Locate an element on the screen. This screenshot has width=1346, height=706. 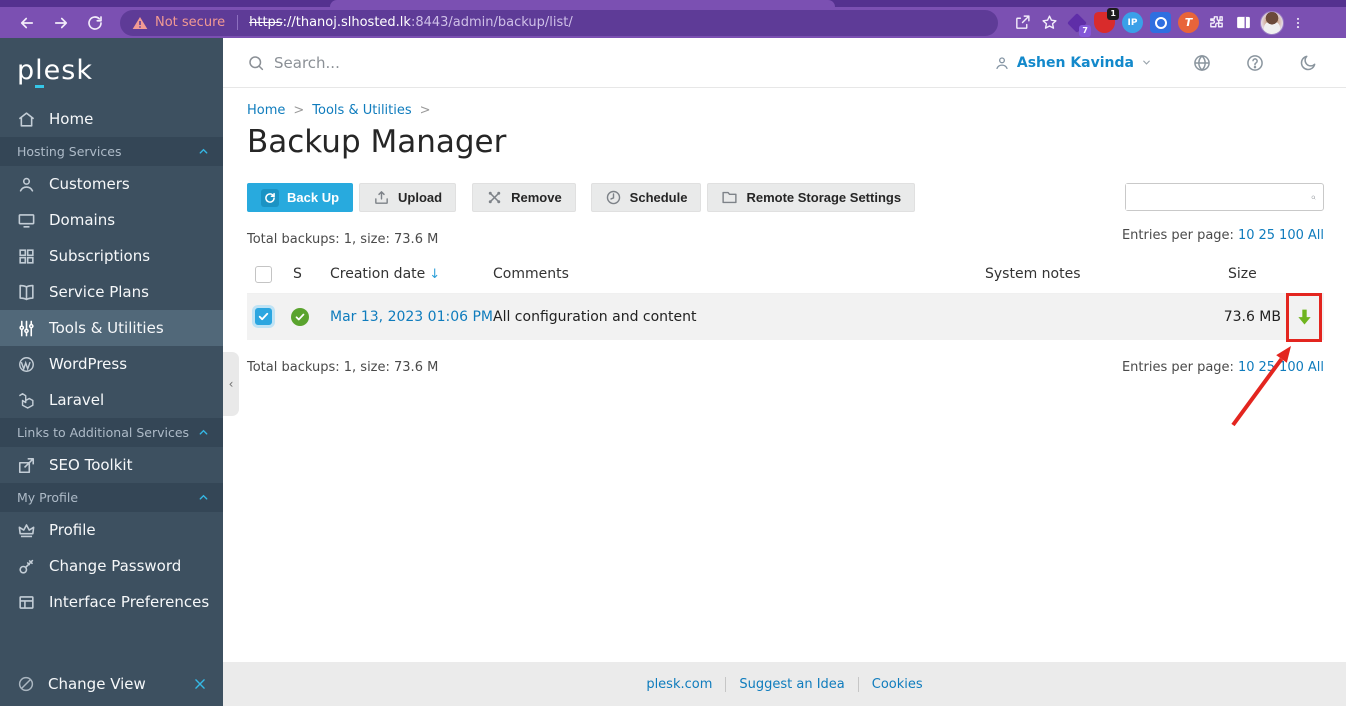
help-icon is located at coordinates (1255, 63).